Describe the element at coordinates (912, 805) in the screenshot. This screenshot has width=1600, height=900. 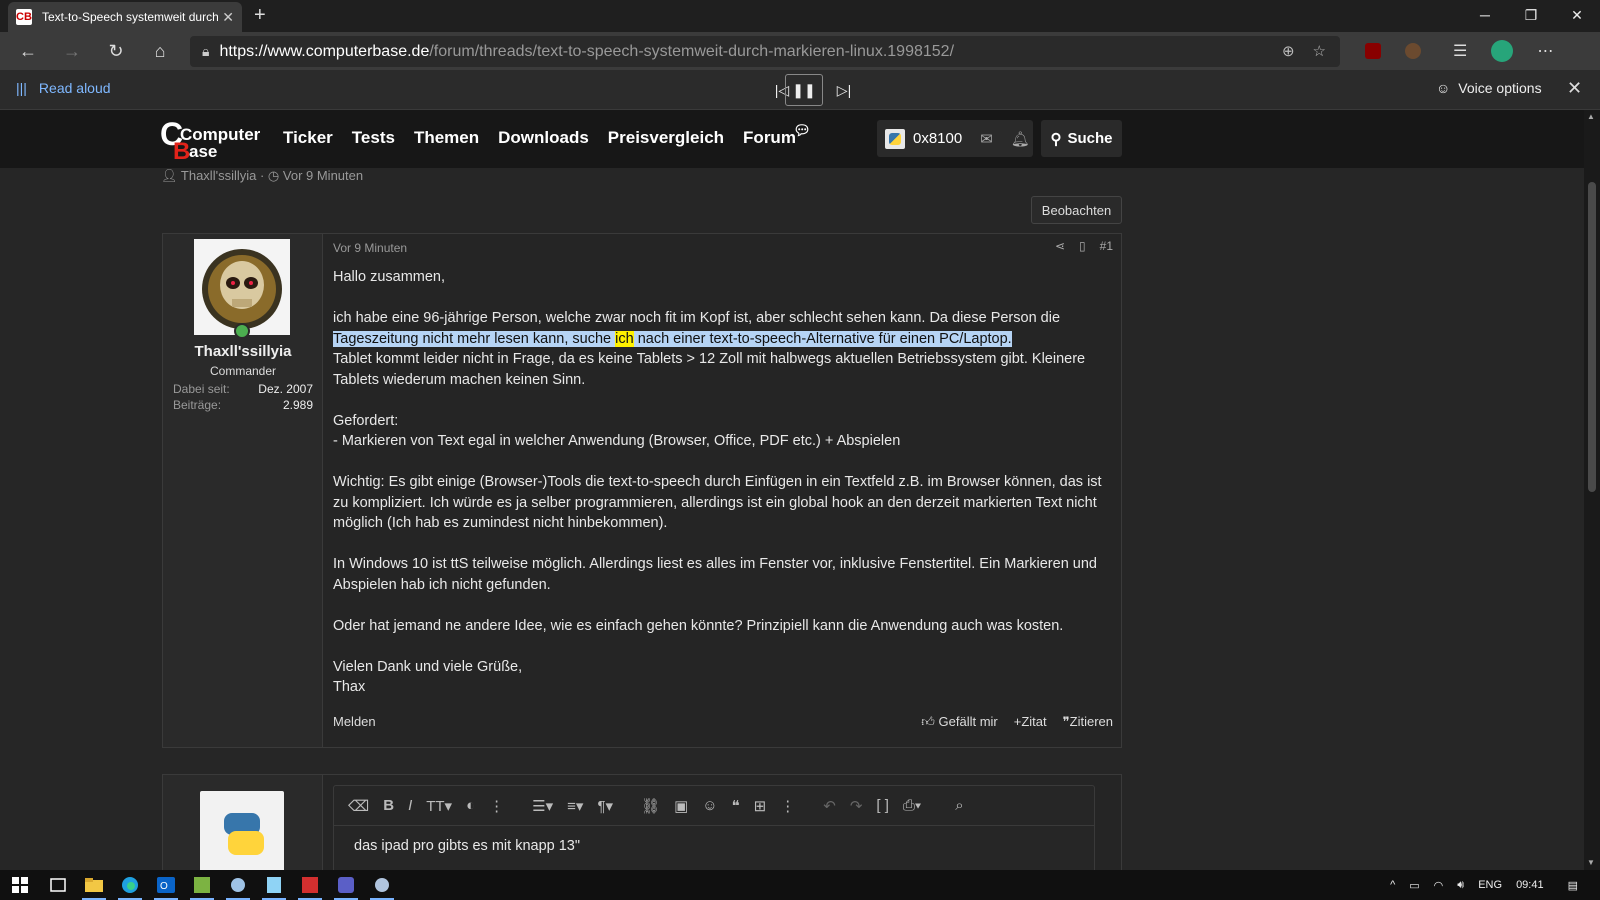
I see `save-draft-icon: ⎙▾` at that location.